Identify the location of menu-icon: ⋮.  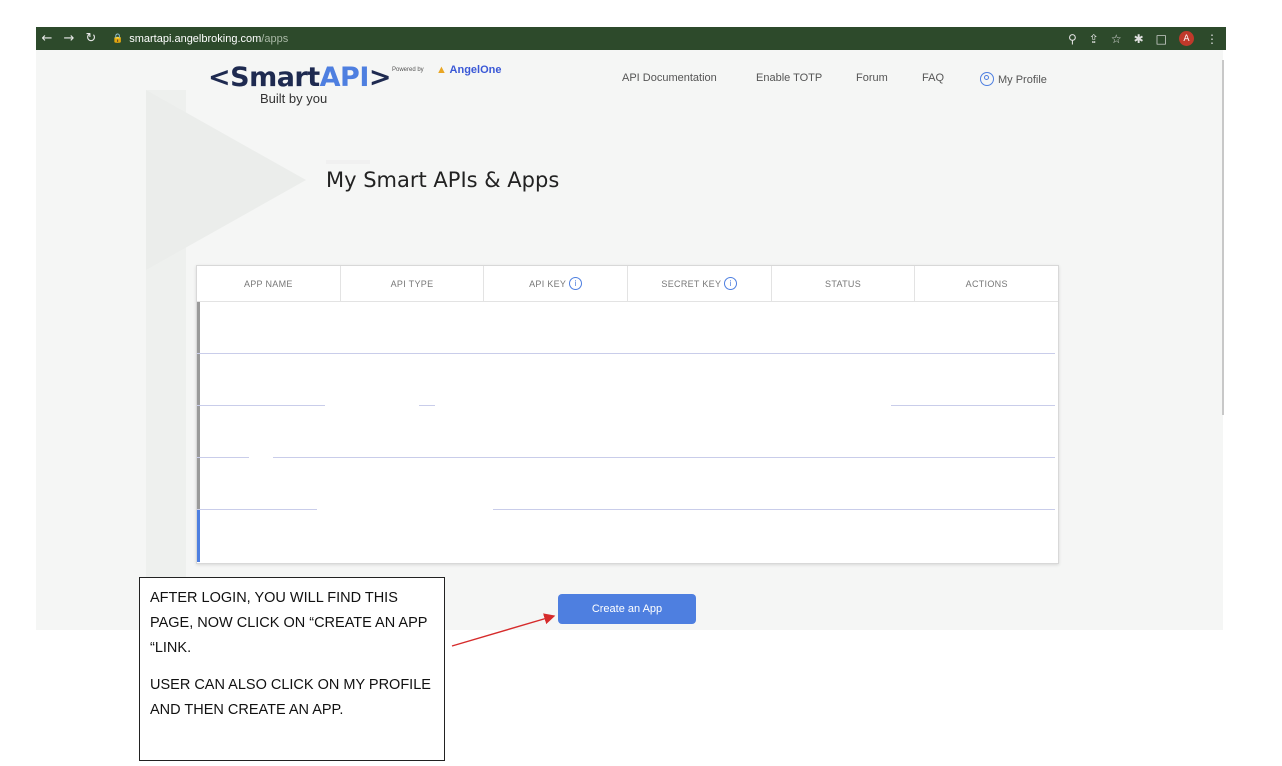
(1212, 39).